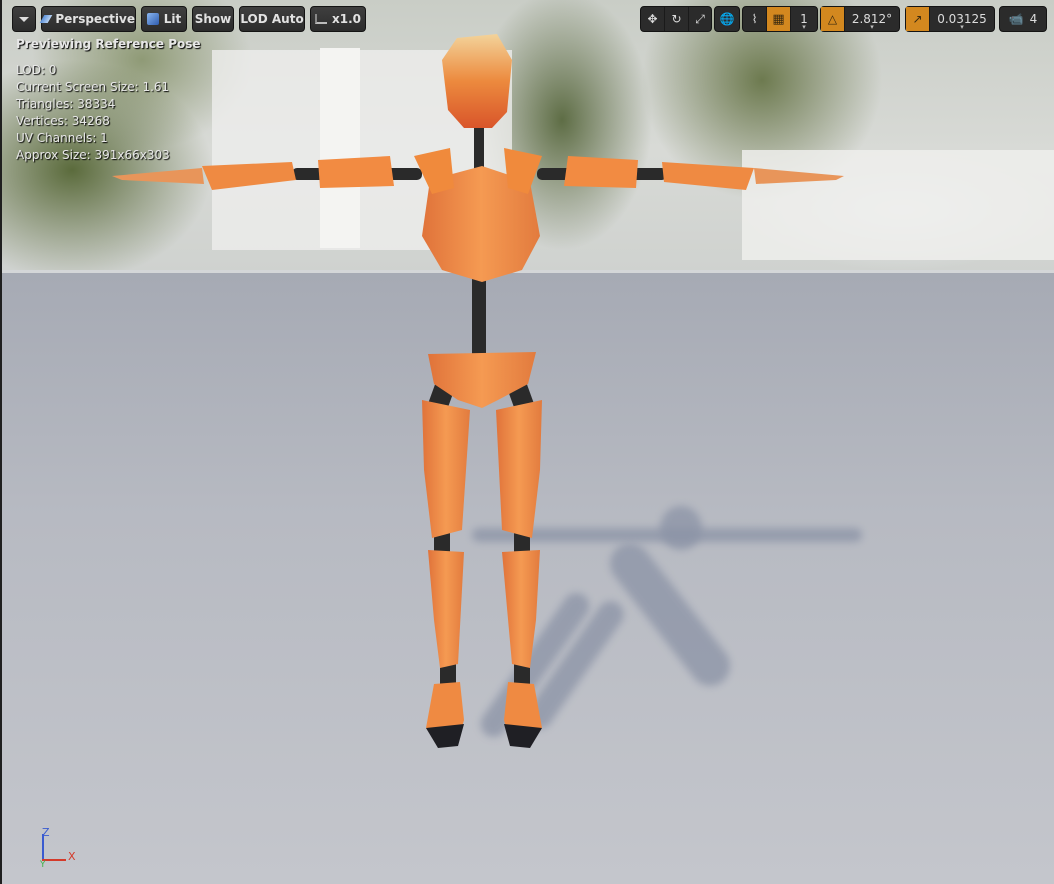  I want to click on playback-speed-button: x1.0, so click(338, 19).